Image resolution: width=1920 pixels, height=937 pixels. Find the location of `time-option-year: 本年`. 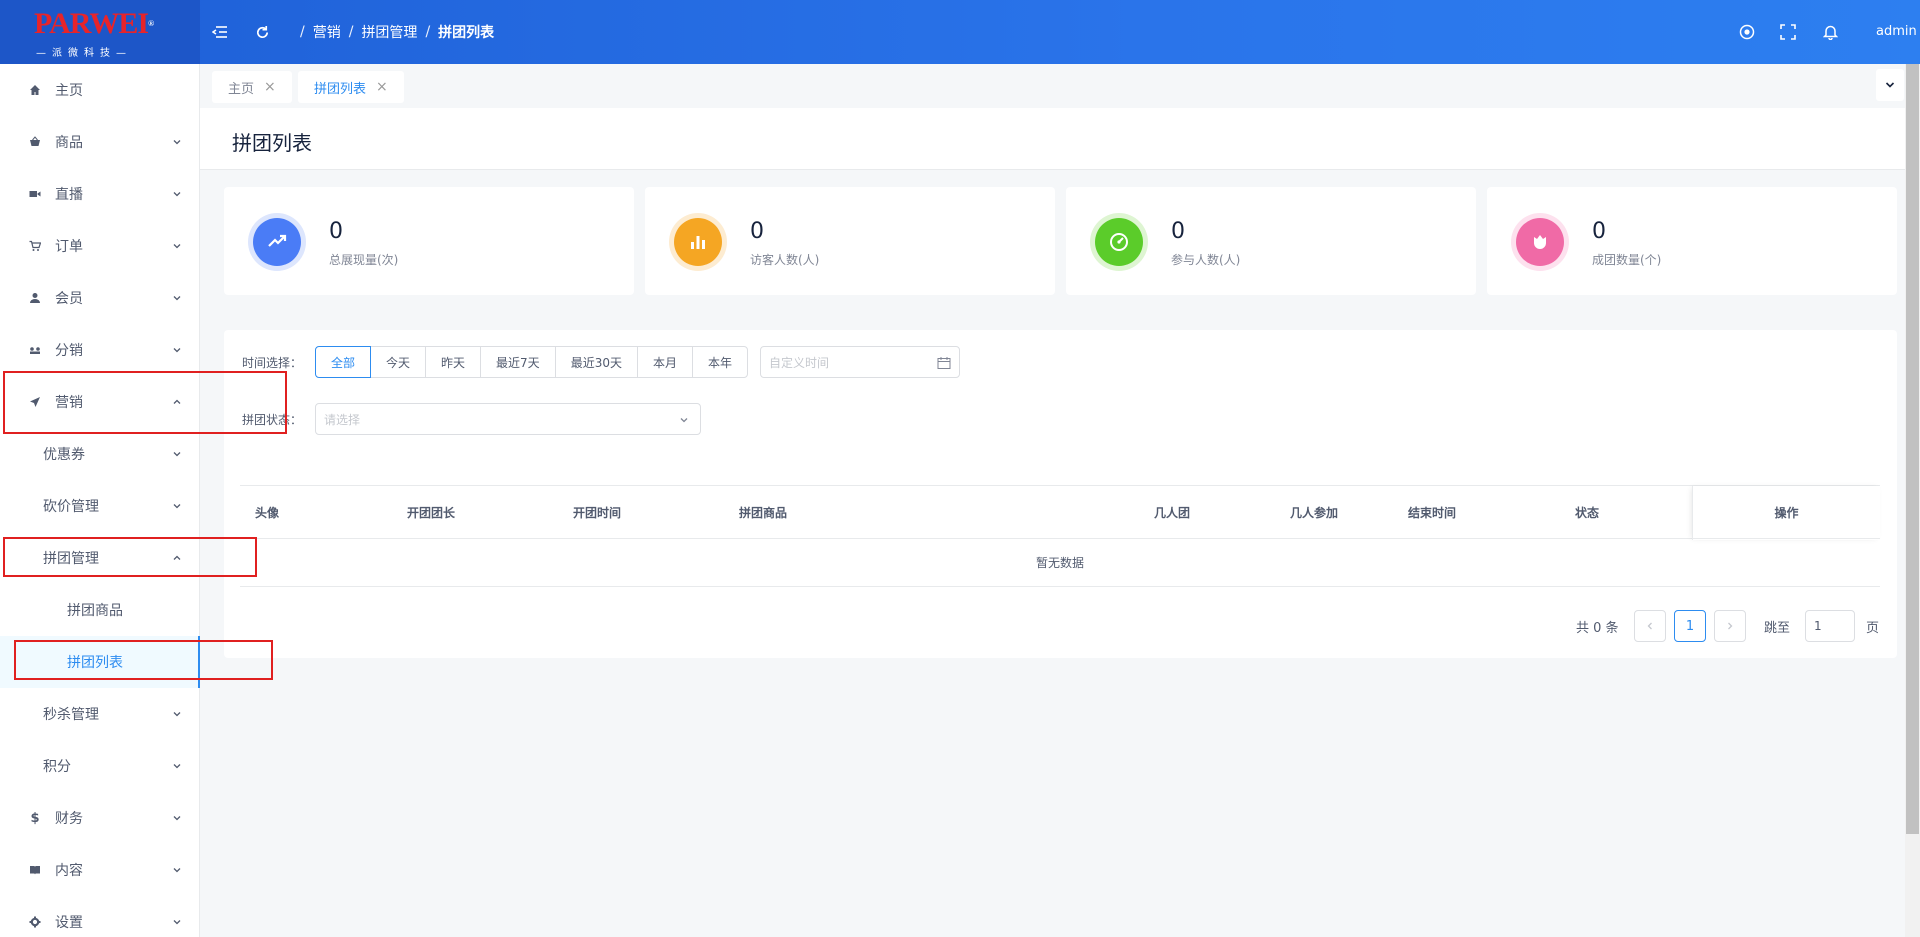

time-option-year: 本年 is located at coordinates (719, 362).